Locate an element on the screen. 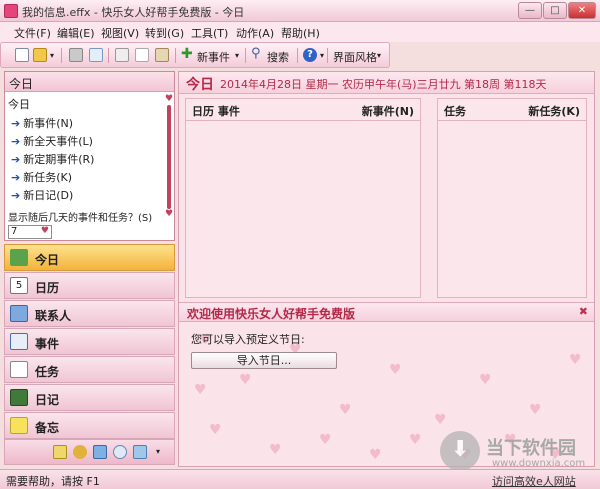 The image size is (600, 489). tasks-header: 任务 新任务(K) is located at coordinates (512, 110).